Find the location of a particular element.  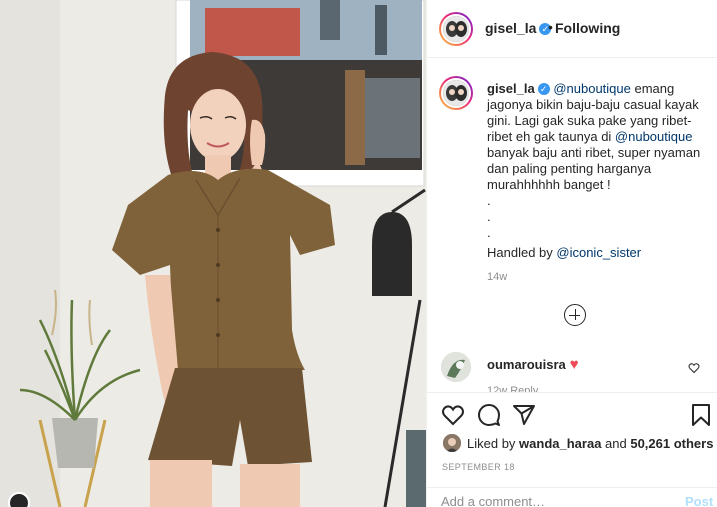

caption-handled-prefix: Handled by is located at coordinates (522, 252).